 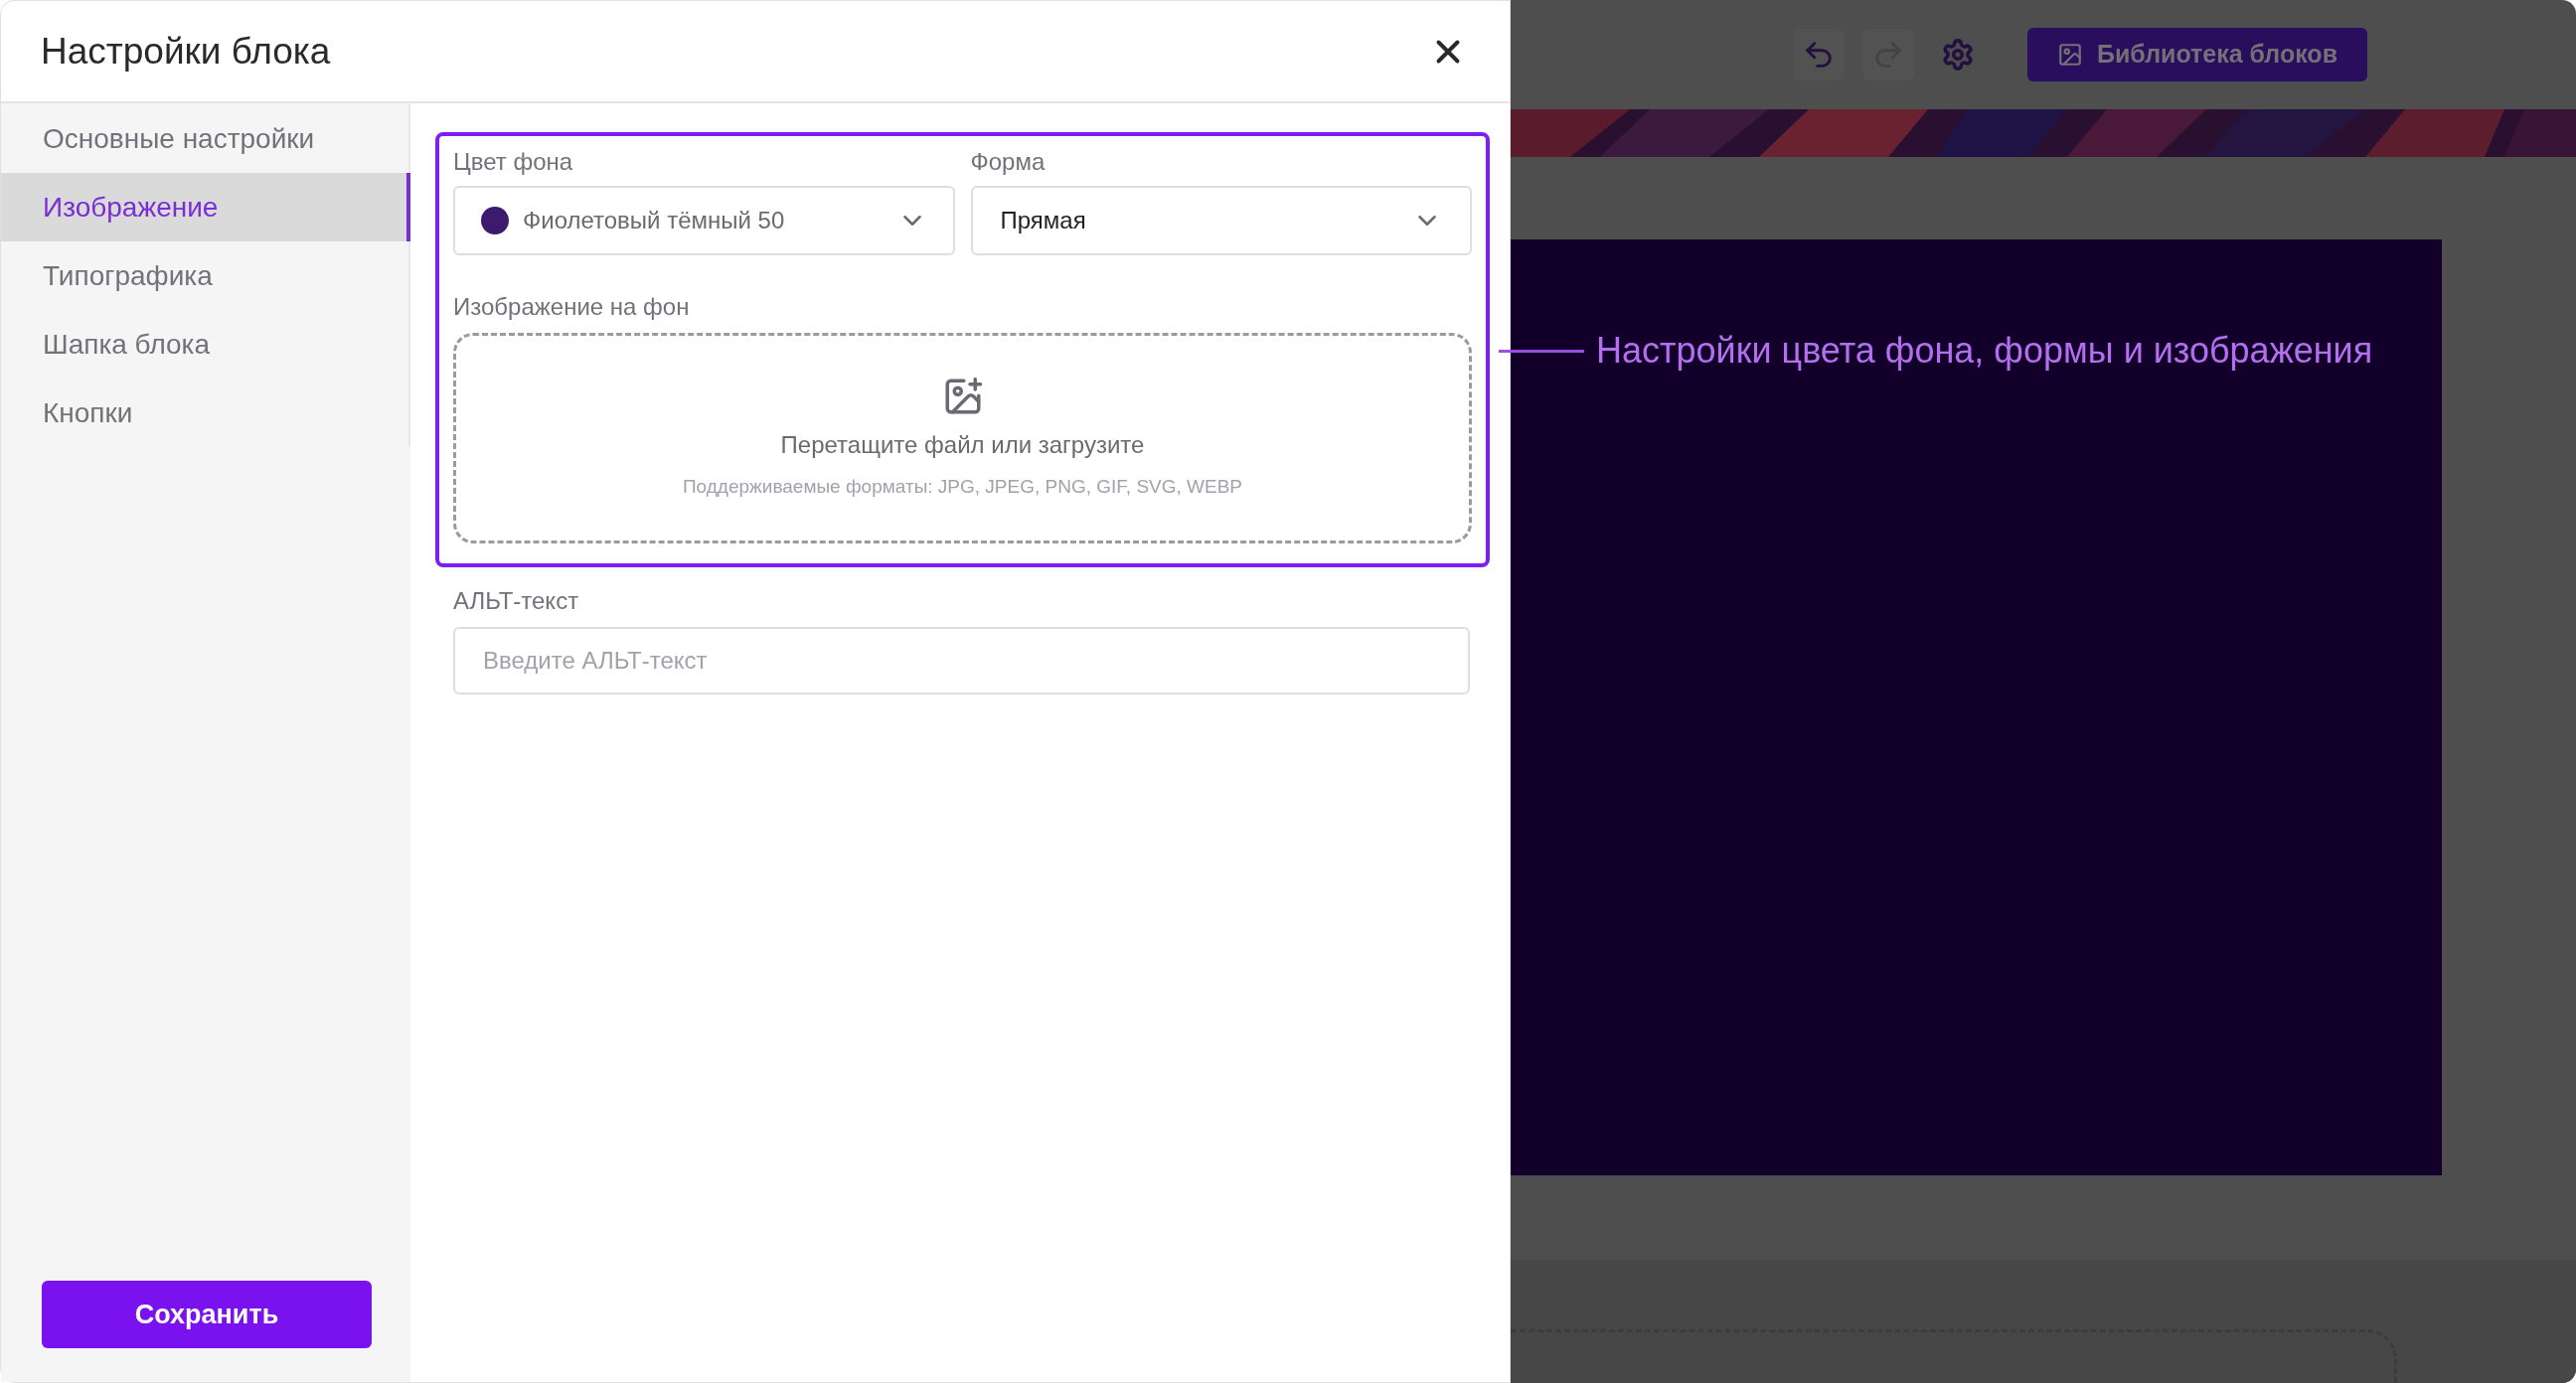 What do you see at coordinates (205, 413) in the screenshot?
I see `sidebar-item: Кнопки` at bounding box center [205, 413].